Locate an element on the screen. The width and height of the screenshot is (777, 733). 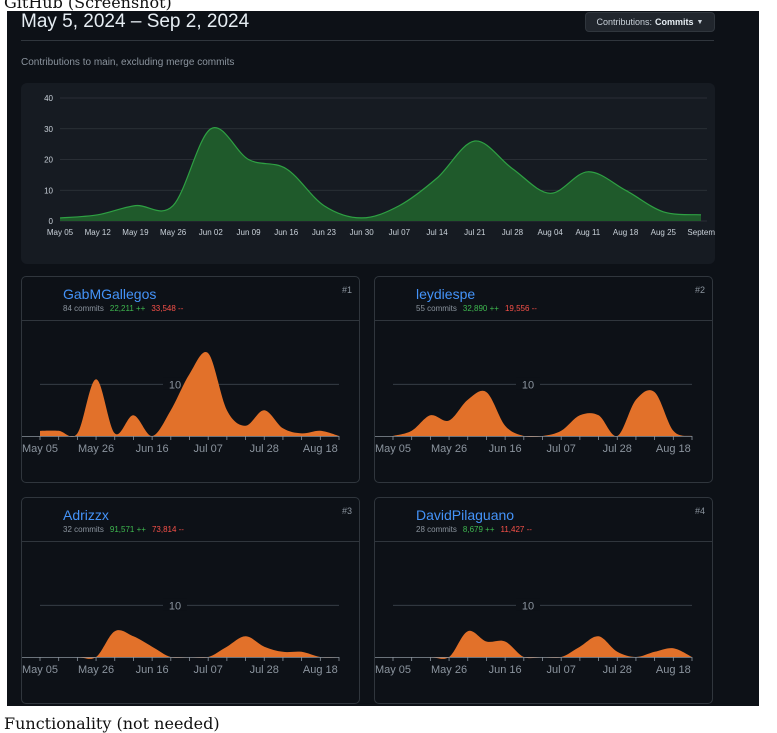
commit-count: 84 commits is located at coordinates (83, 308).